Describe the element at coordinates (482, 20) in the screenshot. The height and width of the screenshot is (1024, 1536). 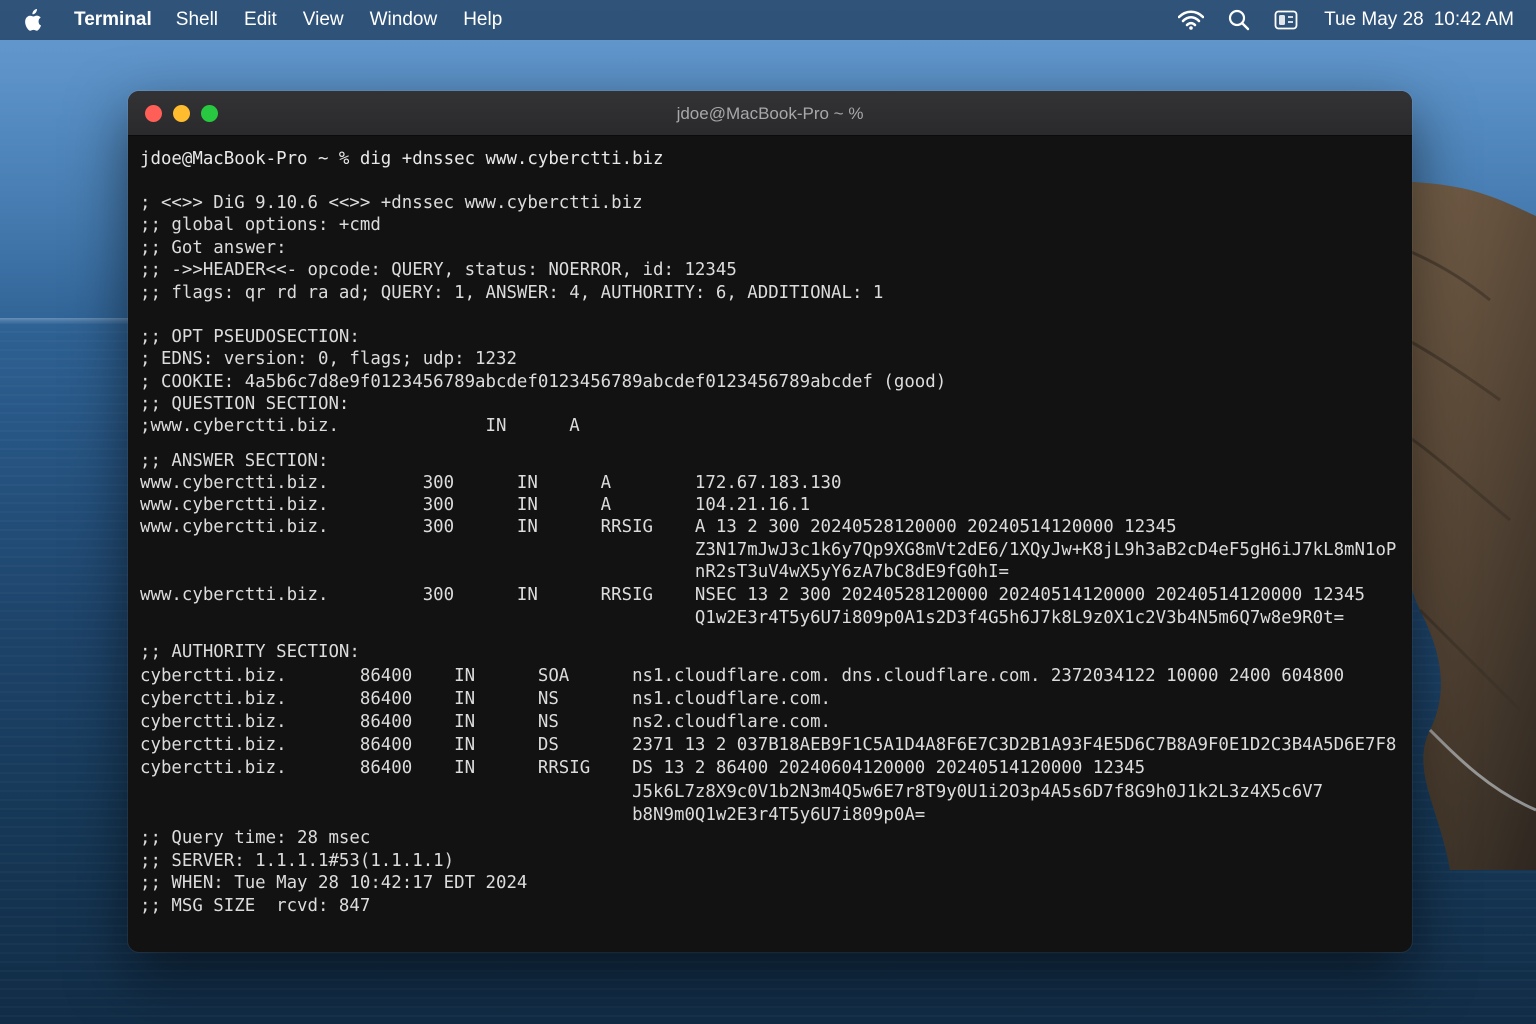
I see `menu-help: Help` at that location.